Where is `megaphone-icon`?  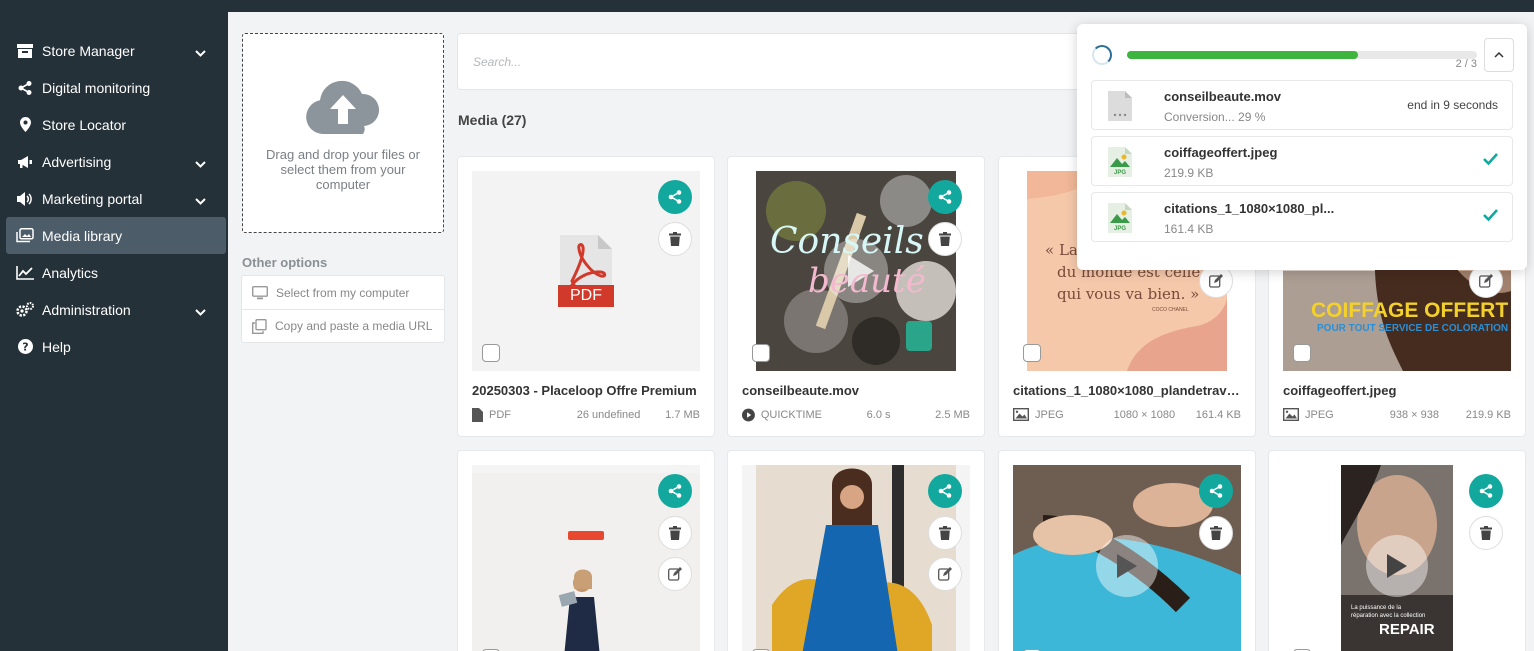
megaphone-icon is located at coordinates (25, 162).